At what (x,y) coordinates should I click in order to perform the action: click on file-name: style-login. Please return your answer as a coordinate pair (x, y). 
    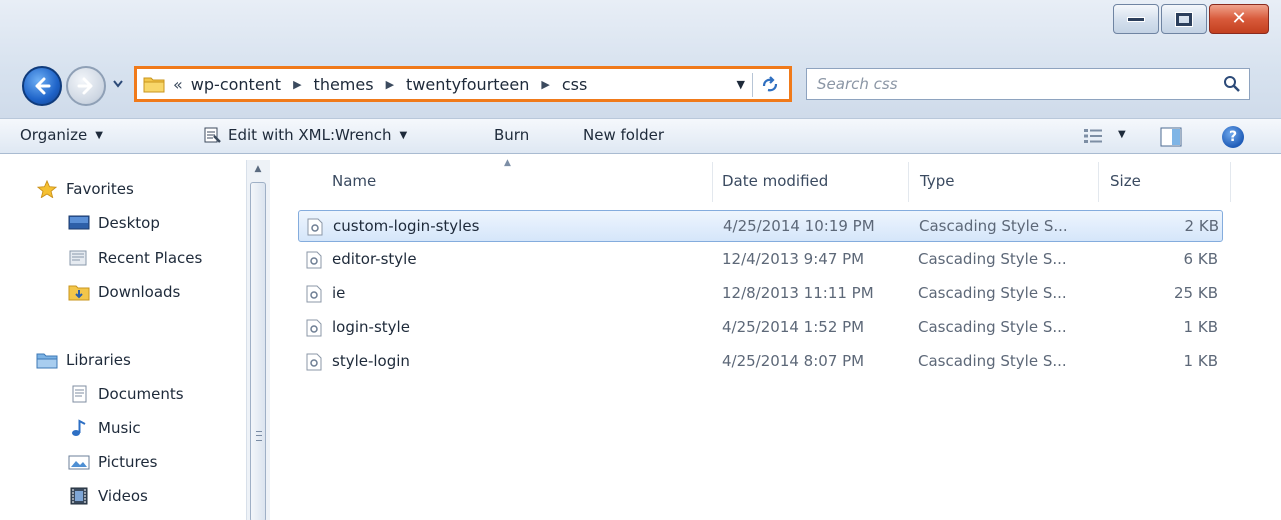
    Looking at the image, I should click on (371, 361).